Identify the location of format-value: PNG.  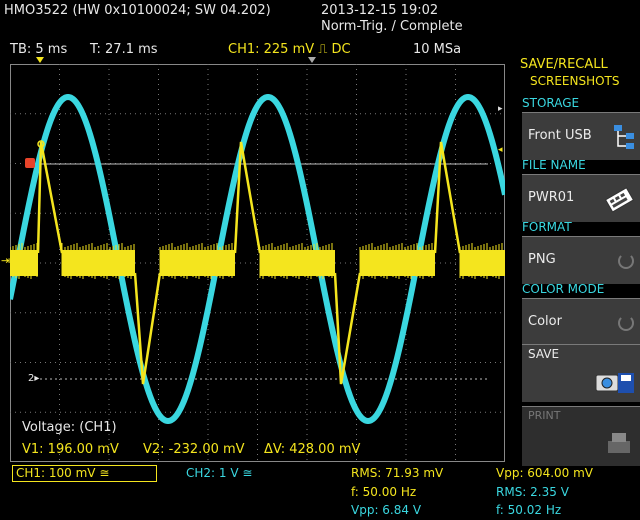
(542, 259).